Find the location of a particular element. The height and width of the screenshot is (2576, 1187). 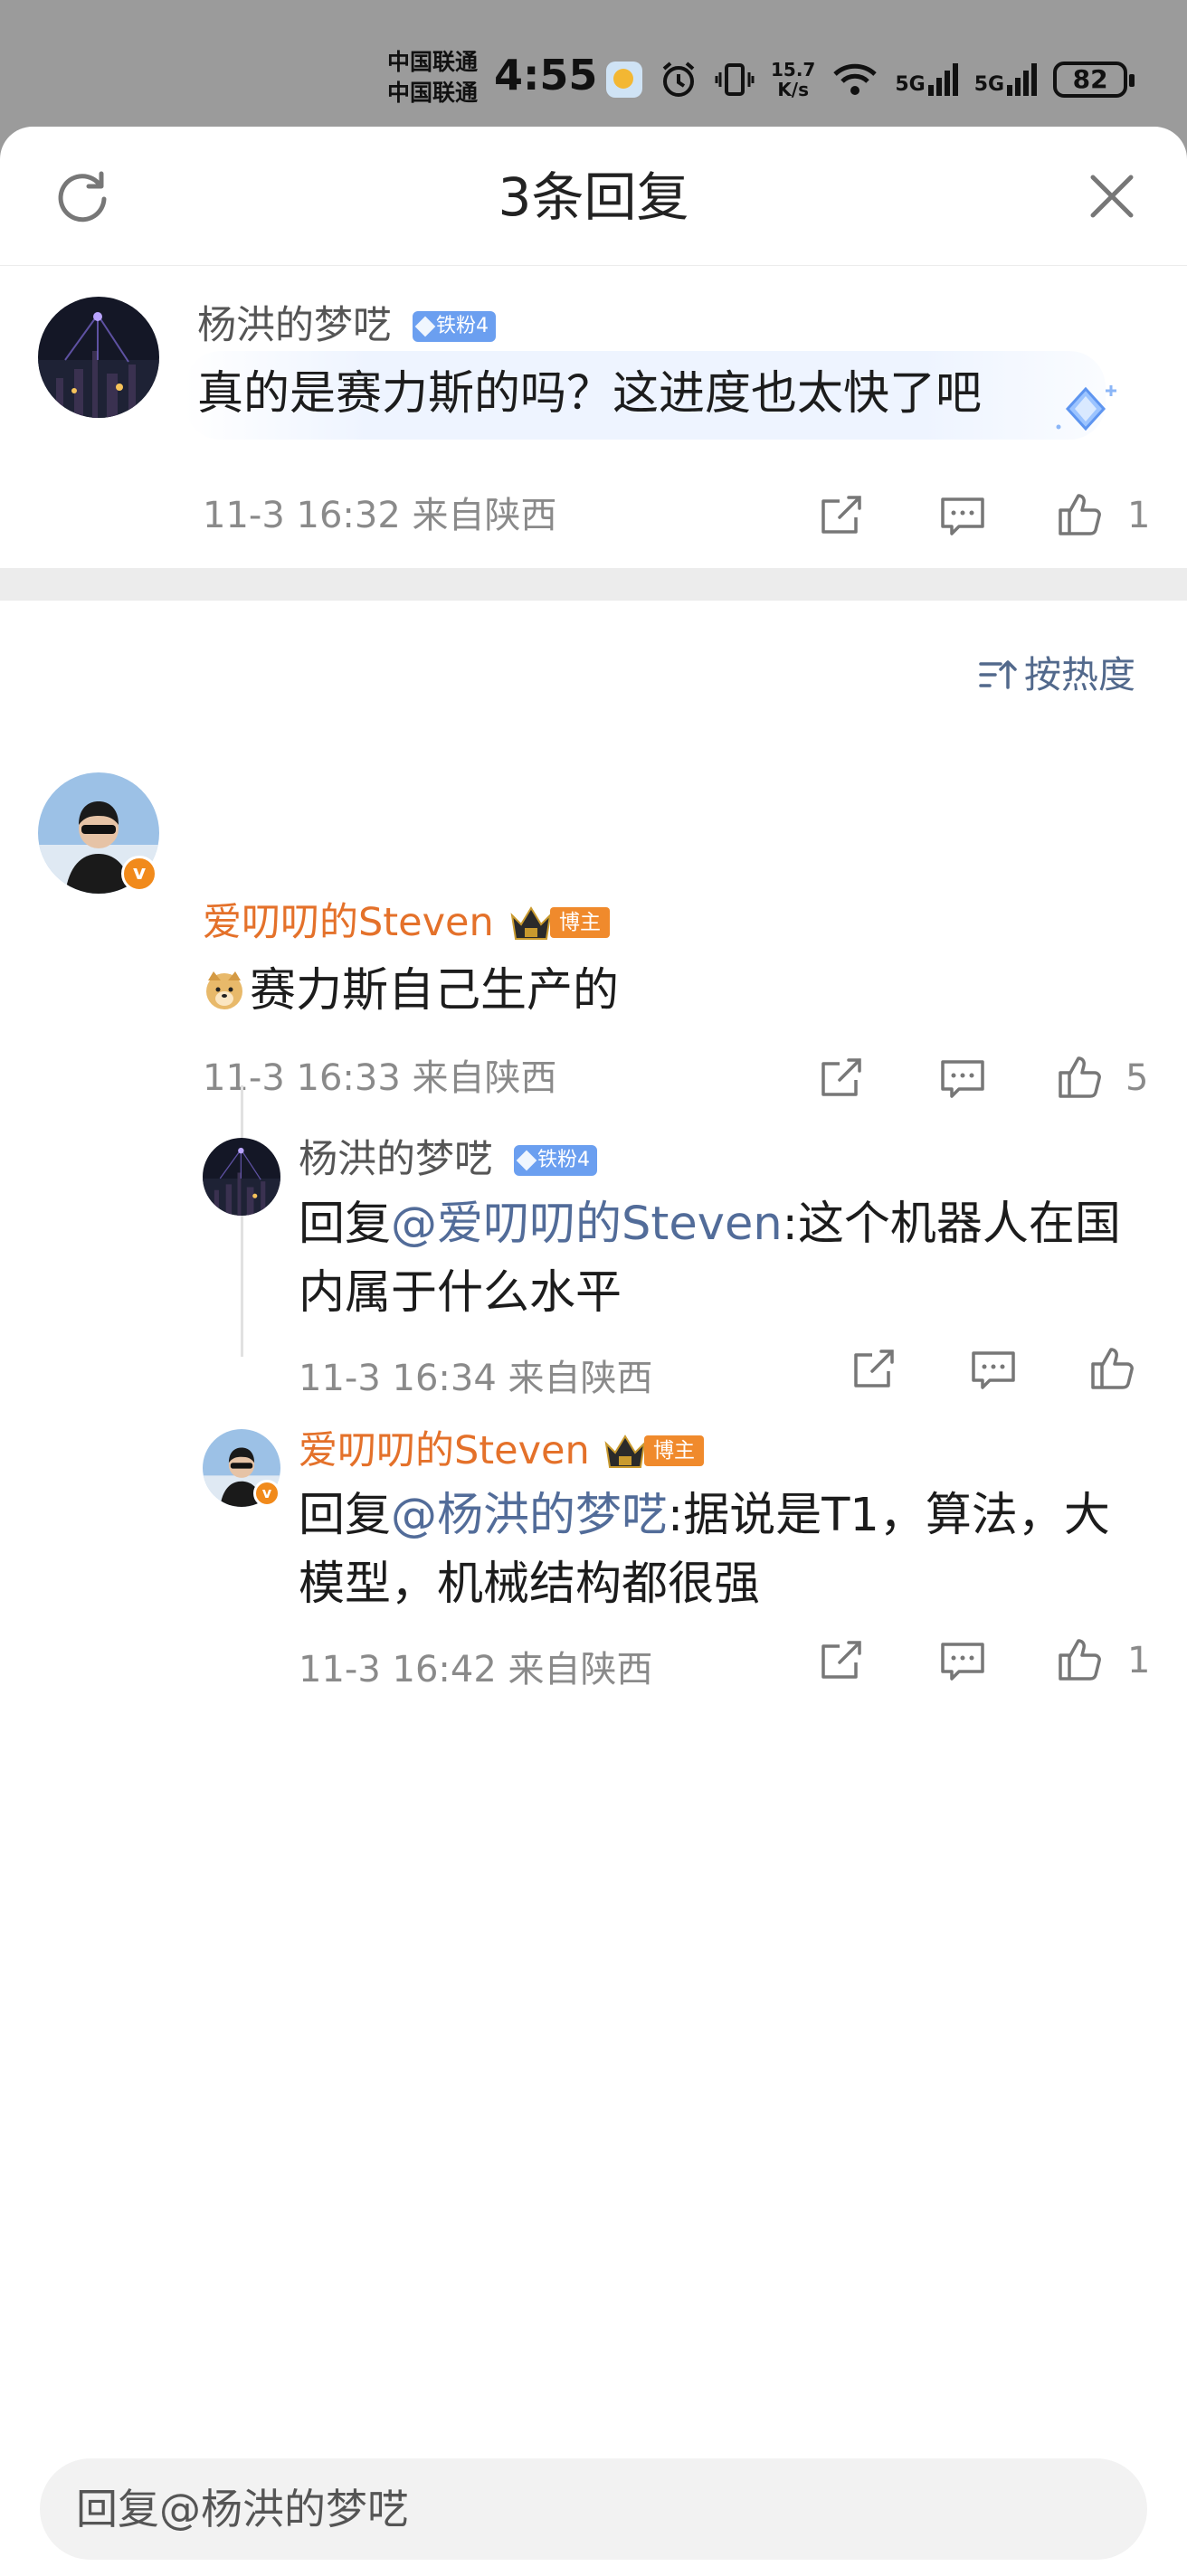

reply-meta: 11-3 16:33 来自陕西 is located at coordinates (380, 1078).